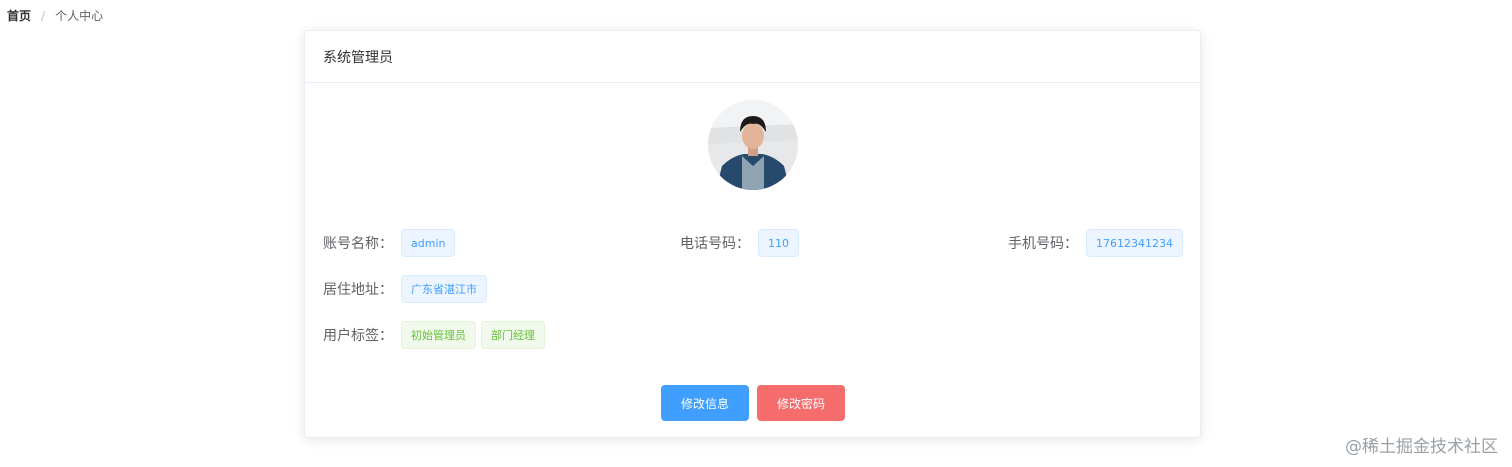 Image resolution: width=1512 pixels, height=467 pixels. I want to click on mobile-label: 手机号码：, so click(1043, 244).